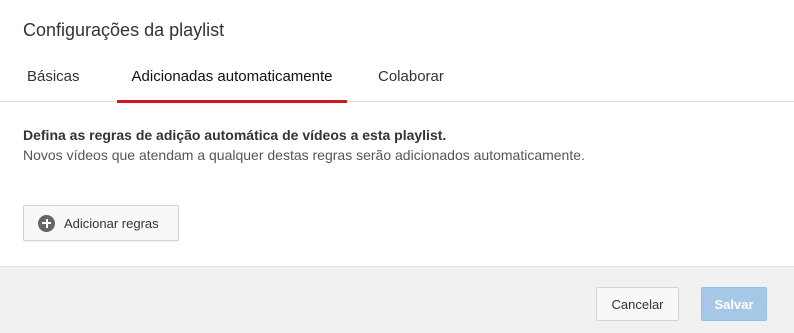 This screenshot has height=333, width=794. I want to click on add-rules-button: Adicionar regras, so click(101, 223).